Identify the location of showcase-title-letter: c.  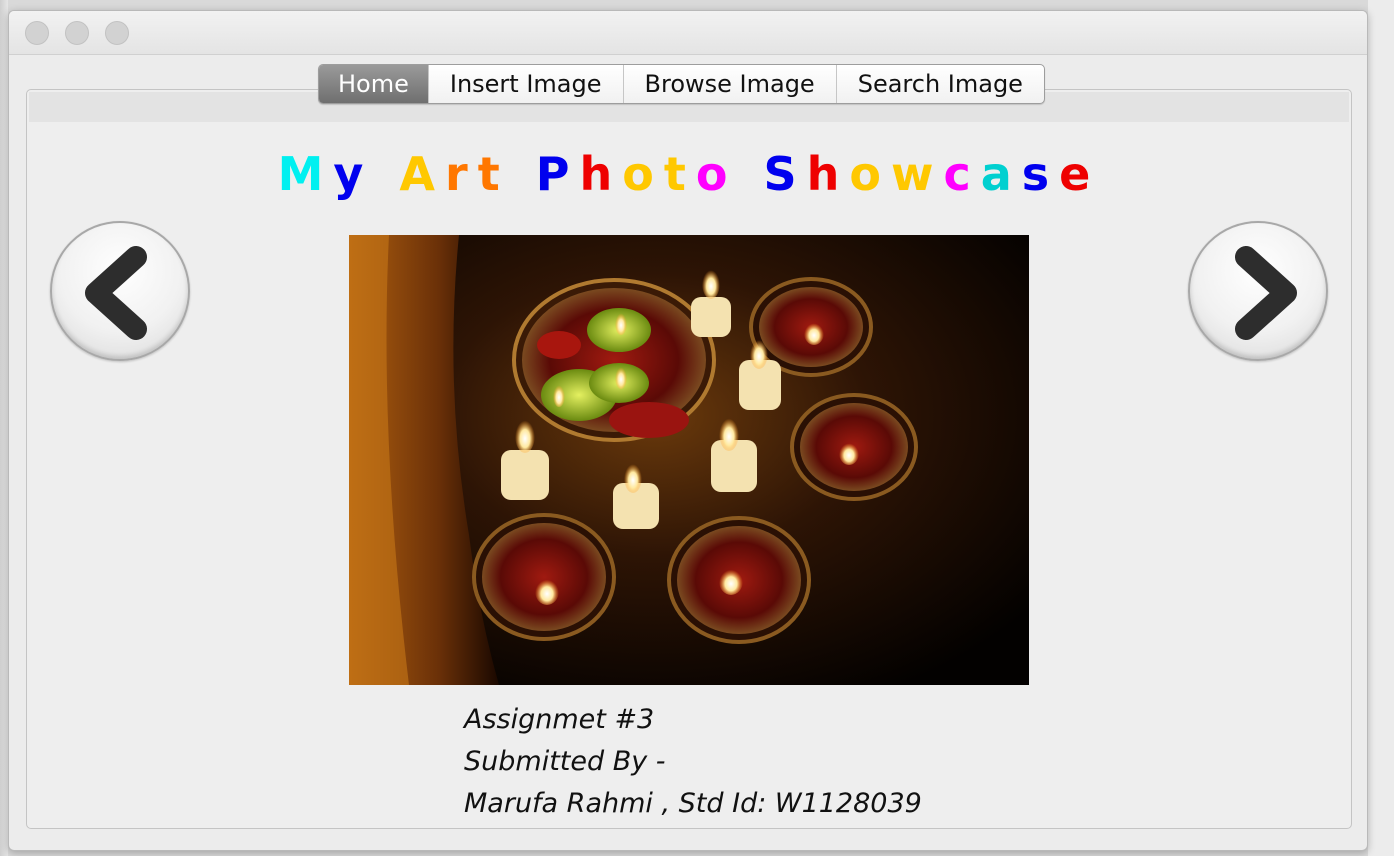
(962, 174).